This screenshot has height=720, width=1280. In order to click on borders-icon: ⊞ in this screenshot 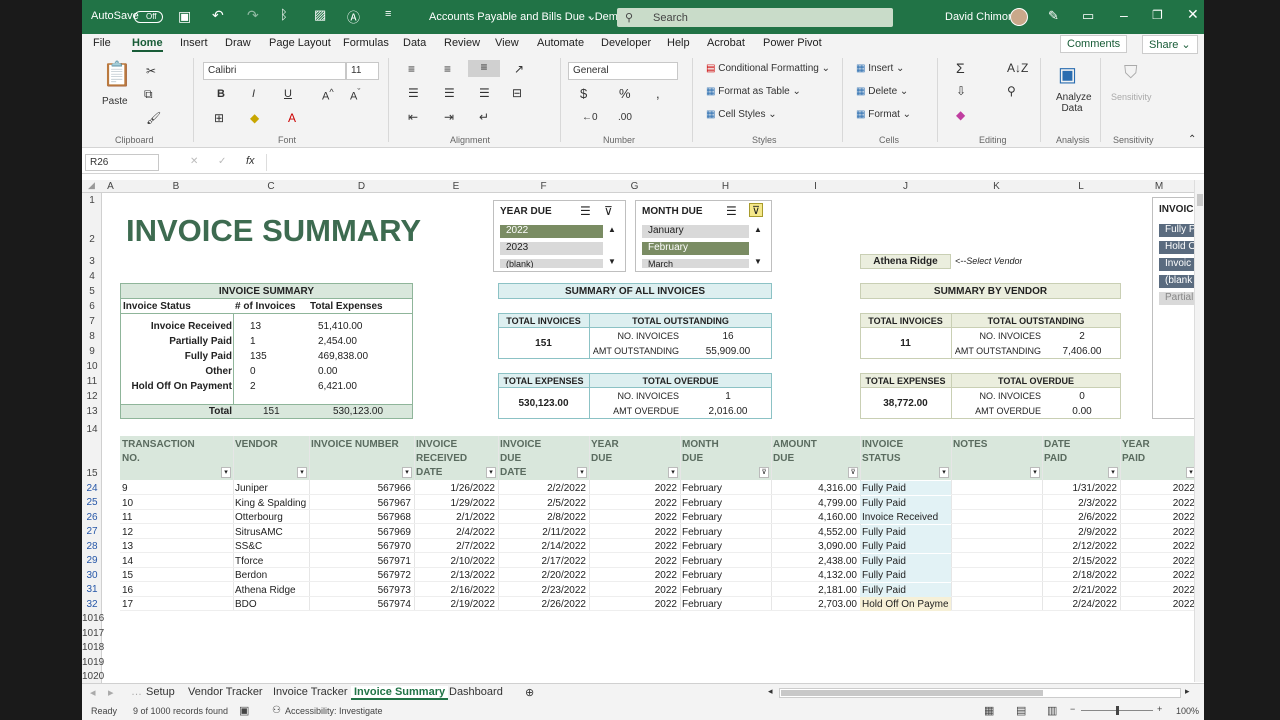, I will do `click(219, 118)`.